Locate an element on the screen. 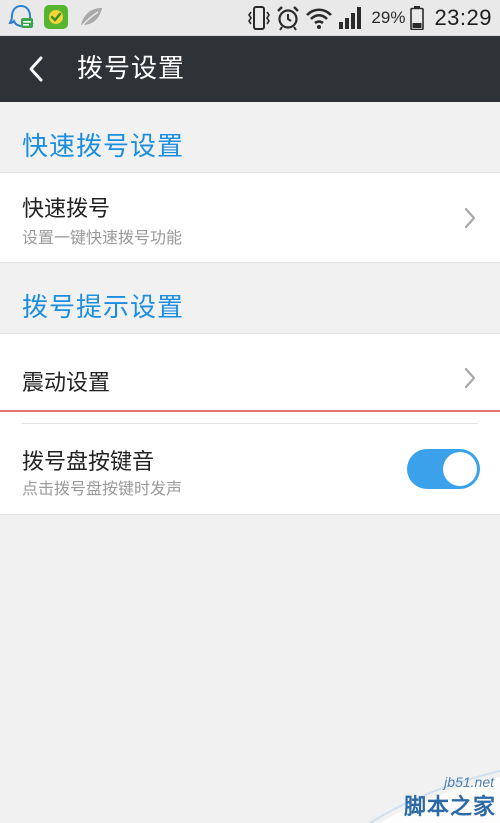 This screenshot has height=823, width=500. page-title: 拨号设置 is located at coordinates (131, 69).